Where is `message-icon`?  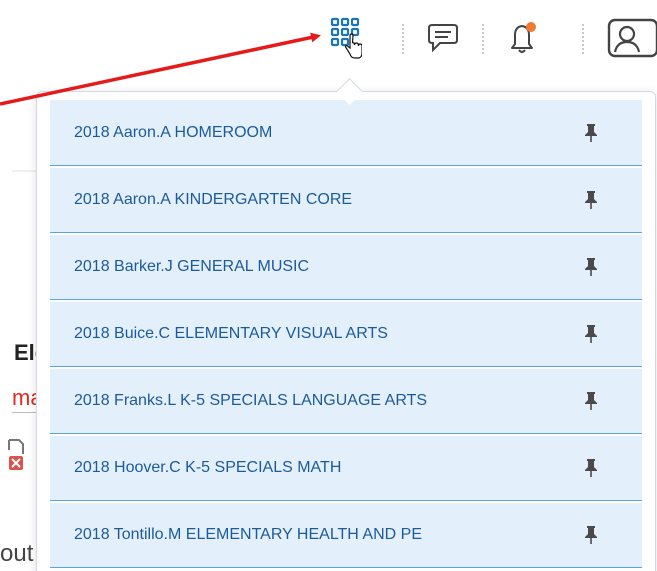
message-icon is located at coordinates (443, 38).